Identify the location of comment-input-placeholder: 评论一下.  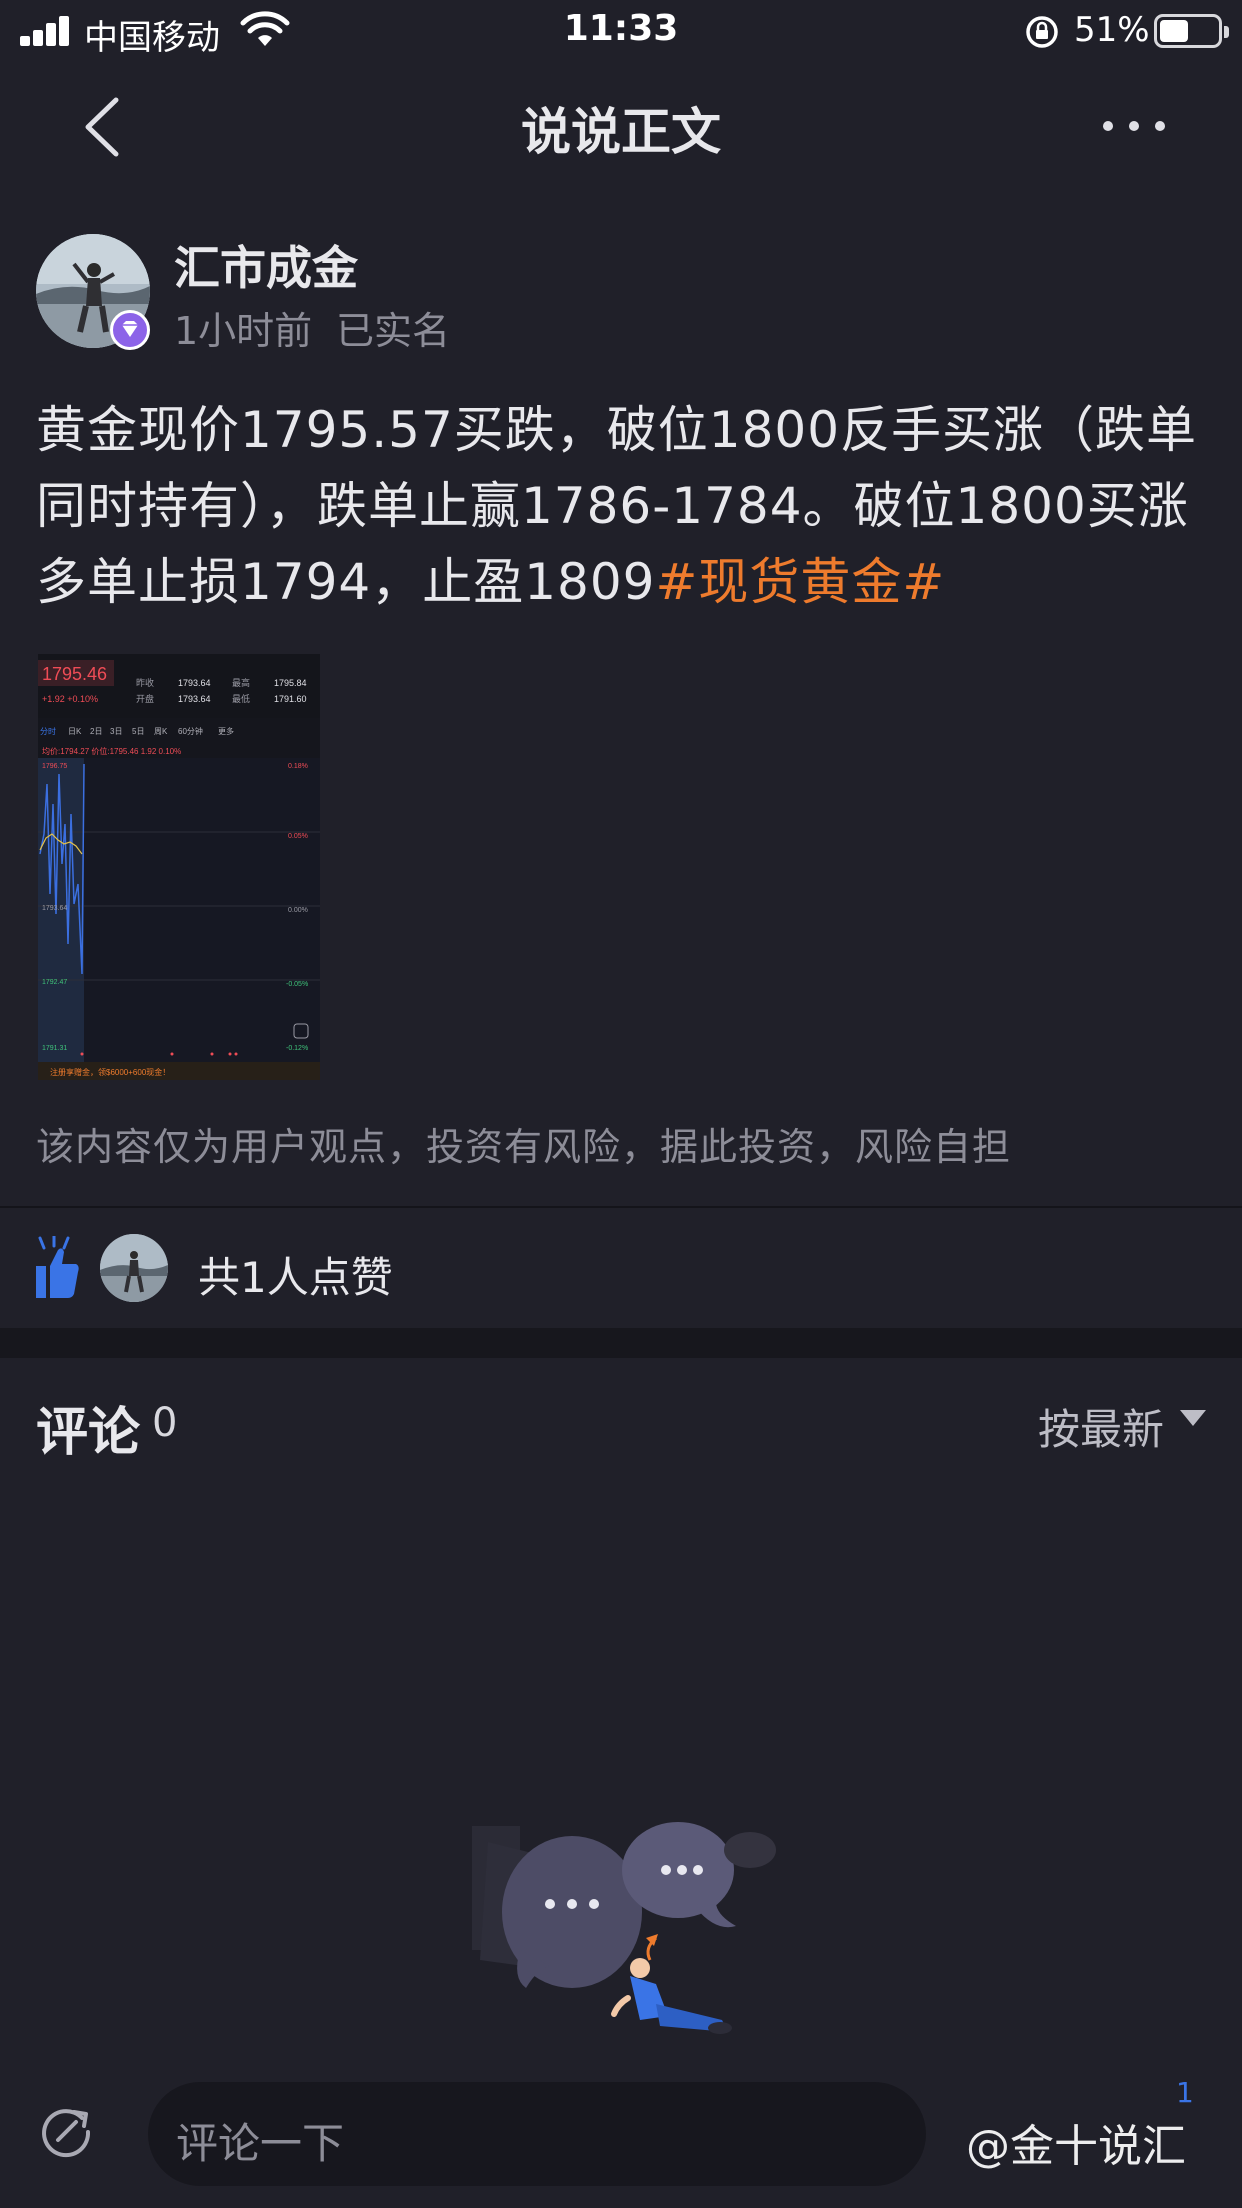
(260, 2143).